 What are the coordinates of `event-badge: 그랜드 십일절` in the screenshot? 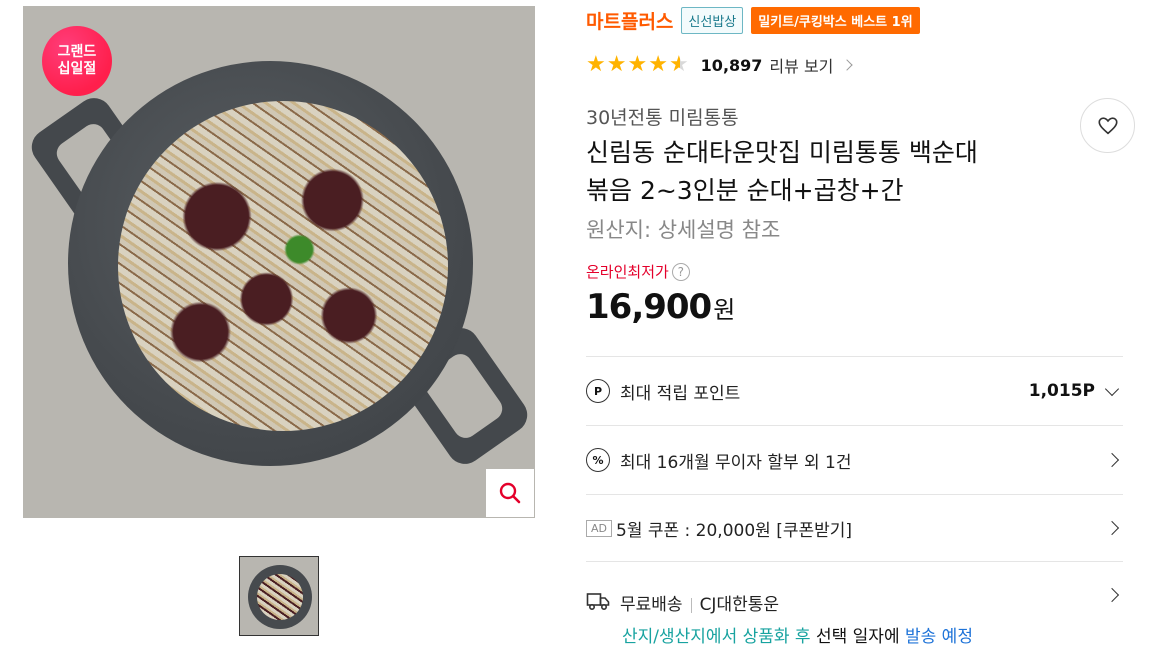 It's located at (77, 61).